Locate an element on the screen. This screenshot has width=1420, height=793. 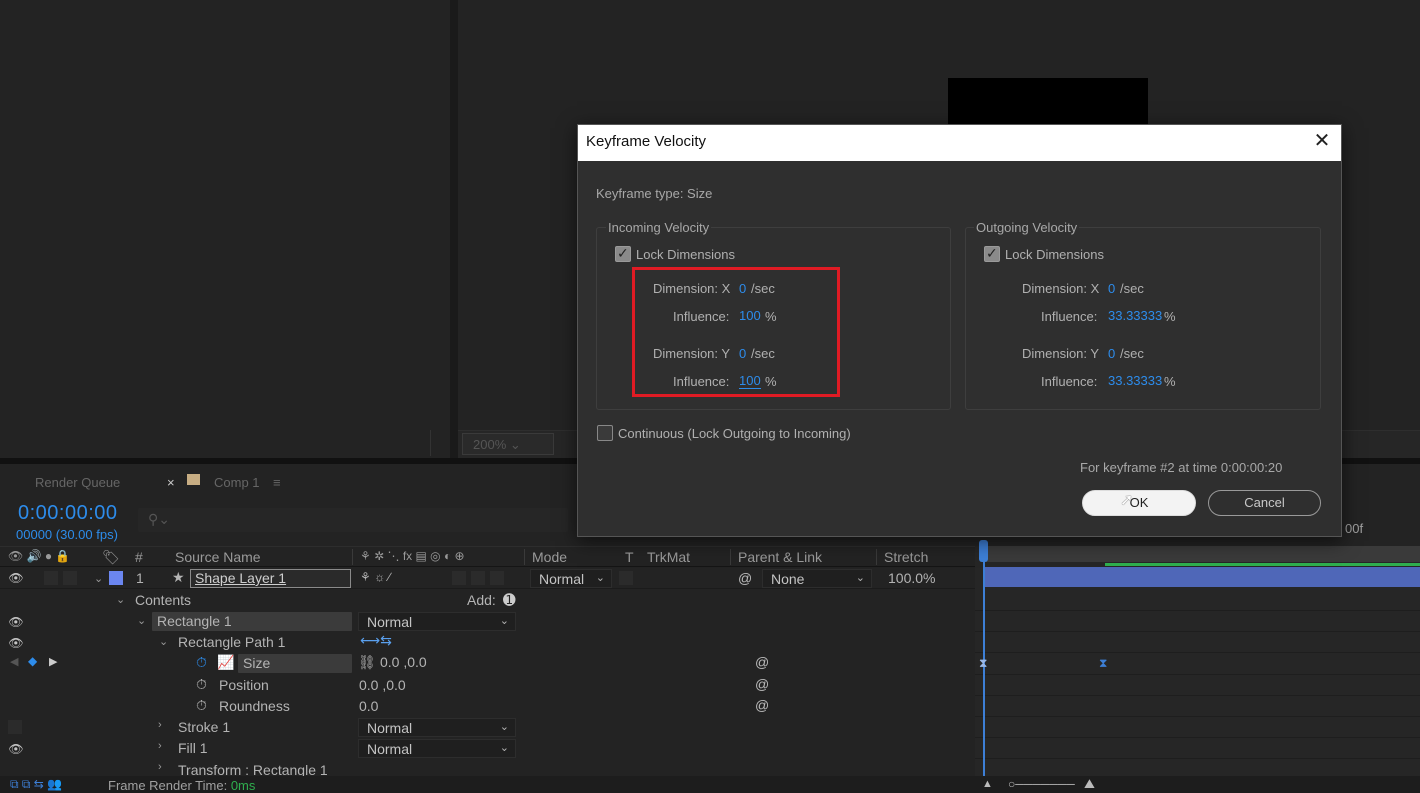
ruler-label: 00f is located at coordinates (1354, 528).